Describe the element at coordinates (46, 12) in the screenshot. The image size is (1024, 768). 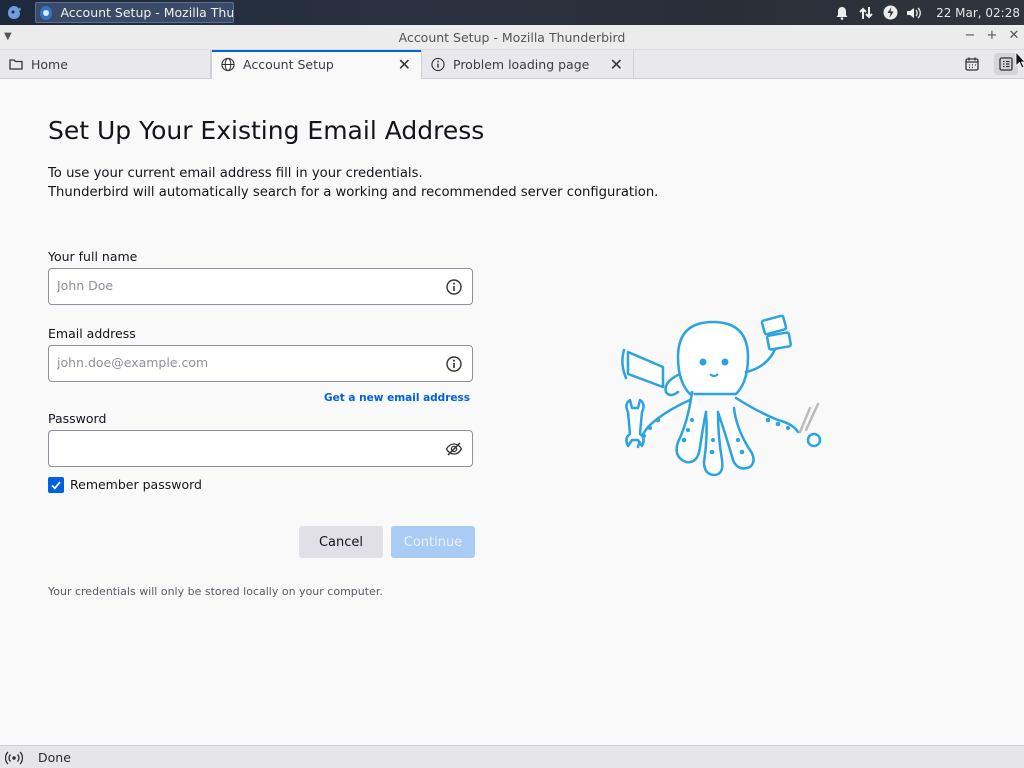
I see `thunderbird-icon` at that location.